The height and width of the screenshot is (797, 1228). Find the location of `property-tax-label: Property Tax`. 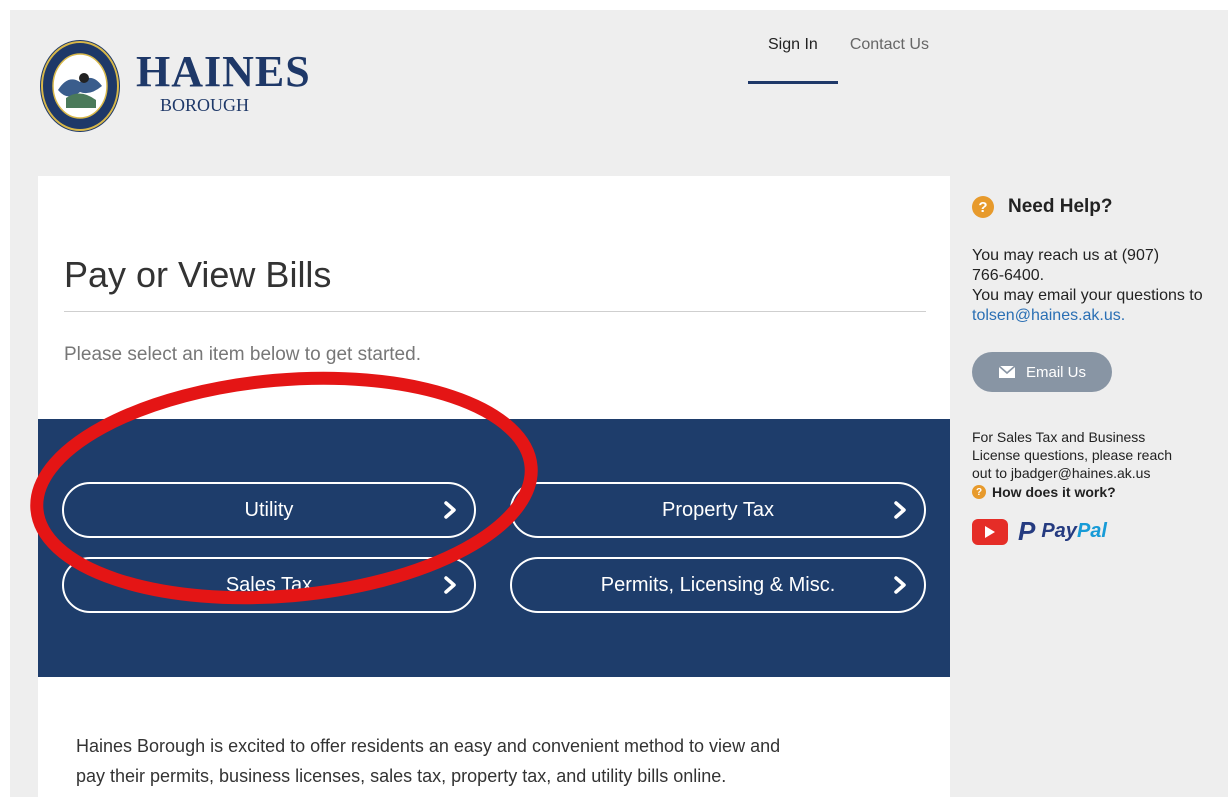

property-tax-label: Property Tax is located at coordinates (718, 509).